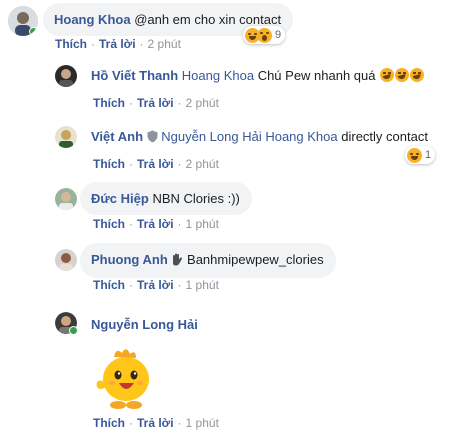 The image size is (451, 431). What do you see at coordinates (134, 75) in the screenshot?
I see `commenter-name: Hồ Viết Thanh` at bounding box center [134, 75].